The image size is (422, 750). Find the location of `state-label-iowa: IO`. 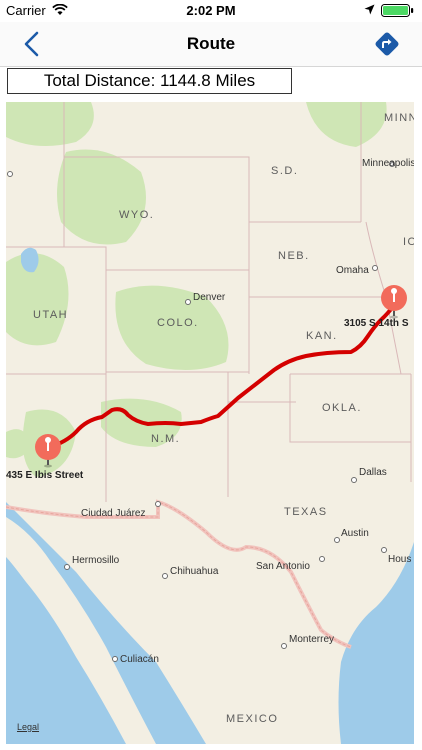

state-label-iowa: IO is located at coordinates (408, 242).